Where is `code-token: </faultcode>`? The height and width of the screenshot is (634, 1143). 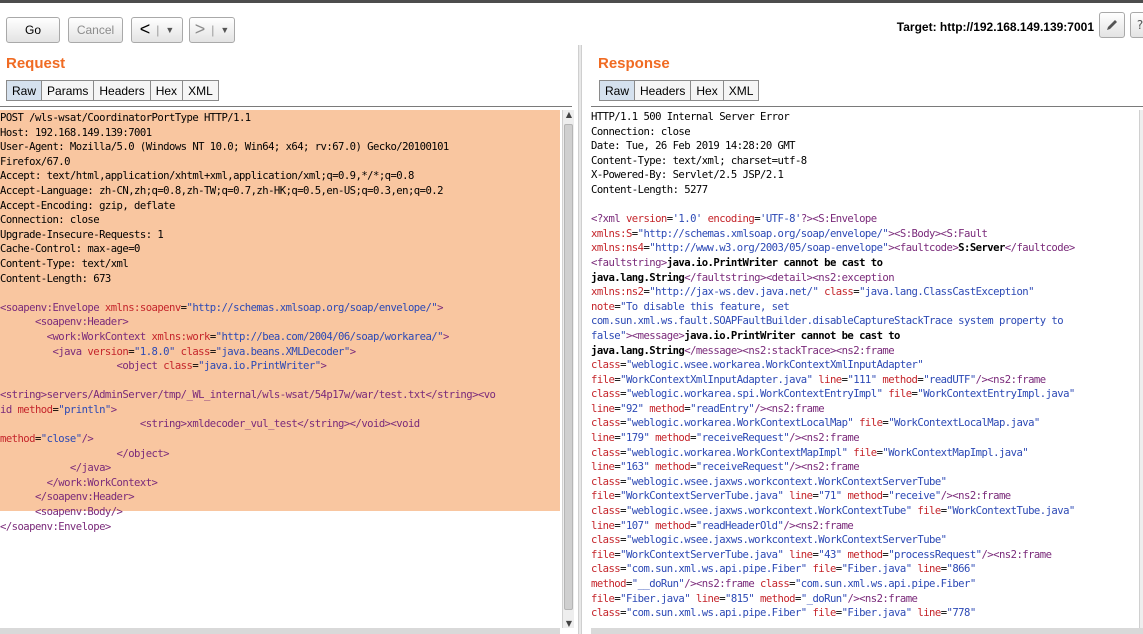 code-token: </faultcode> is located at coordinates (1039, 248).